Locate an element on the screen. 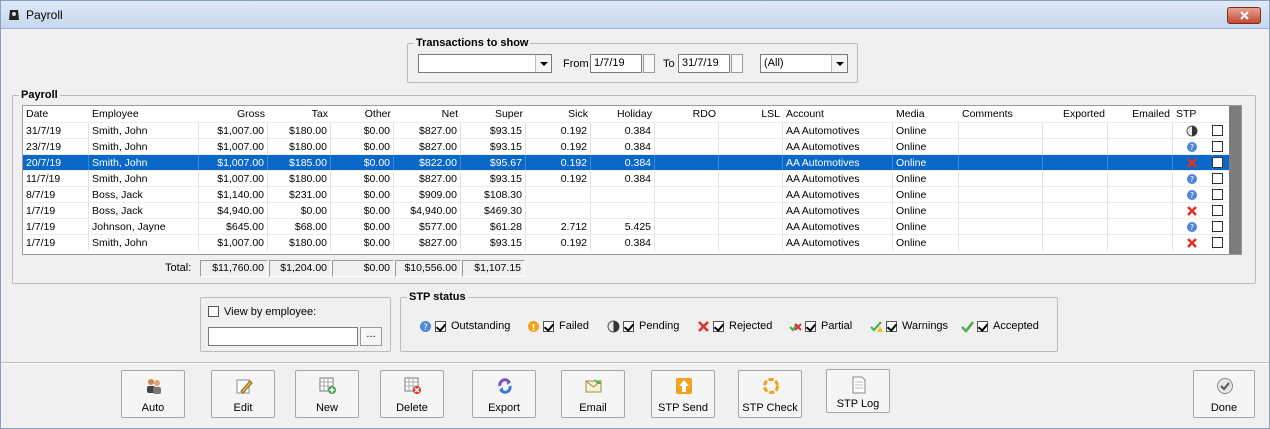  cell-exported is located at coordinates (1075, 147).